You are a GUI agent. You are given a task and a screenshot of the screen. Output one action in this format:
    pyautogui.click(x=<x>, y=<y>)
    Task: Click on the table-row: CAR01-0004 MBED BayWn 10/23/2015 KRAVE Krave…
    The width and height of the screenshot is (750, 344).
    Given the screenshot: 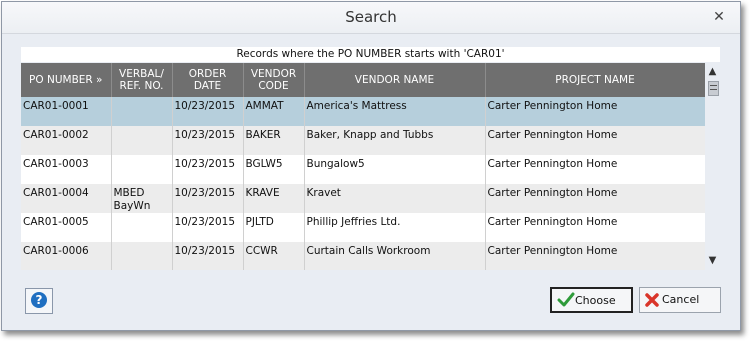 What is the action you would take?
    pyautogui.click(x=363, y=198)
    